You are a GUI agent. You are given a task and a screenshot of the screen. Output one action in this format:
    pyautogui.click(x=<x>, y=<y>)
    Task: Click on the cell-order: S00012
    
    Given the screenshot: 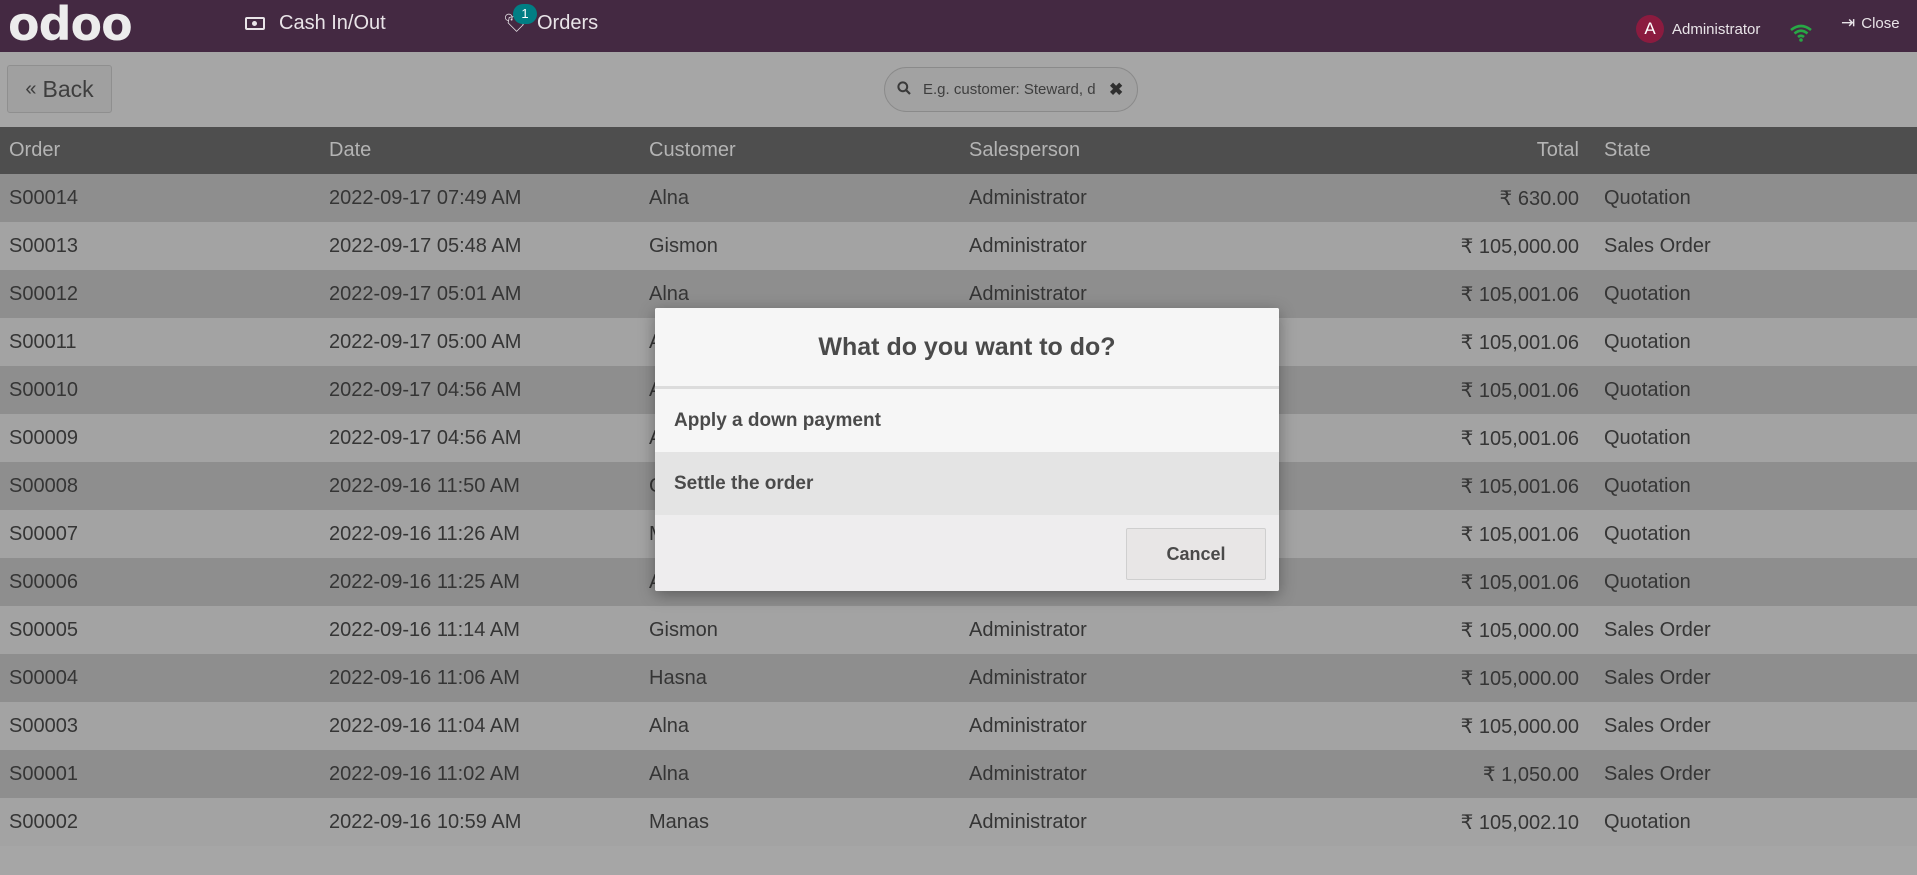 What is the action you would take?
    pyautogui.click(x=160, y=294)
    